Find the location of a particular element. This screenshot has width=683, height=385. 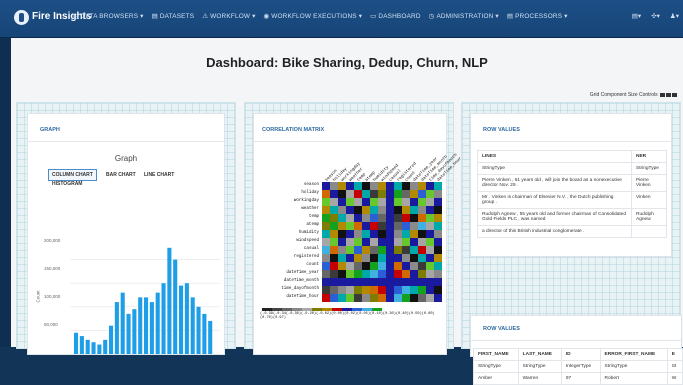

grid-size-large-icon is located at coordinates (674, 94).